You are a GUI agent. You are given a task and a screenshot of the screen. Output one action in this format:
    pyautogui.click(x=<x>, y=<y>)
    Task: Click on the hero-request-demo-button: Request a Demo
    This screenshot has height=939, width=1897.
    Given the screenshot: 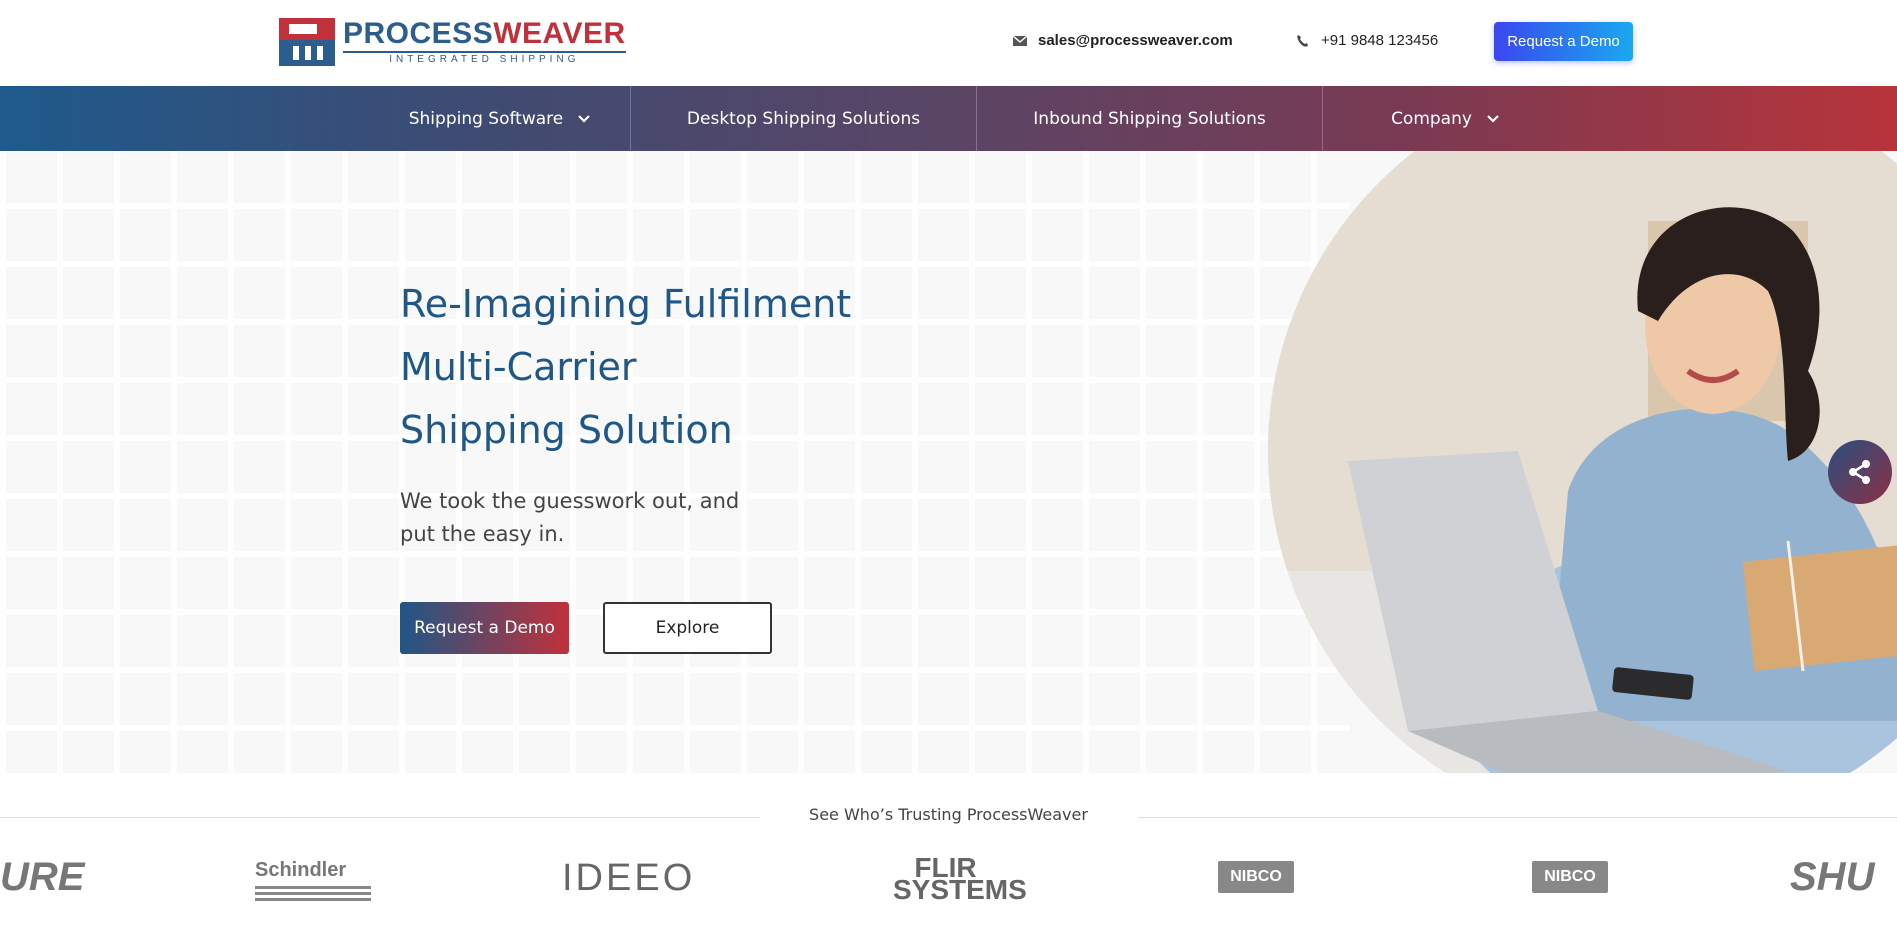 What is the action you would take?
    pyautogui.click(x=484, y=628)
    